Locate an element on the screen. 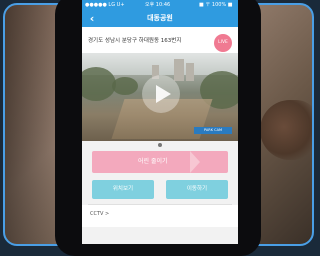 The height and width of the screenshot is (256, 320). location-view-button: 위치보기 is located at coordinates (123, 189).